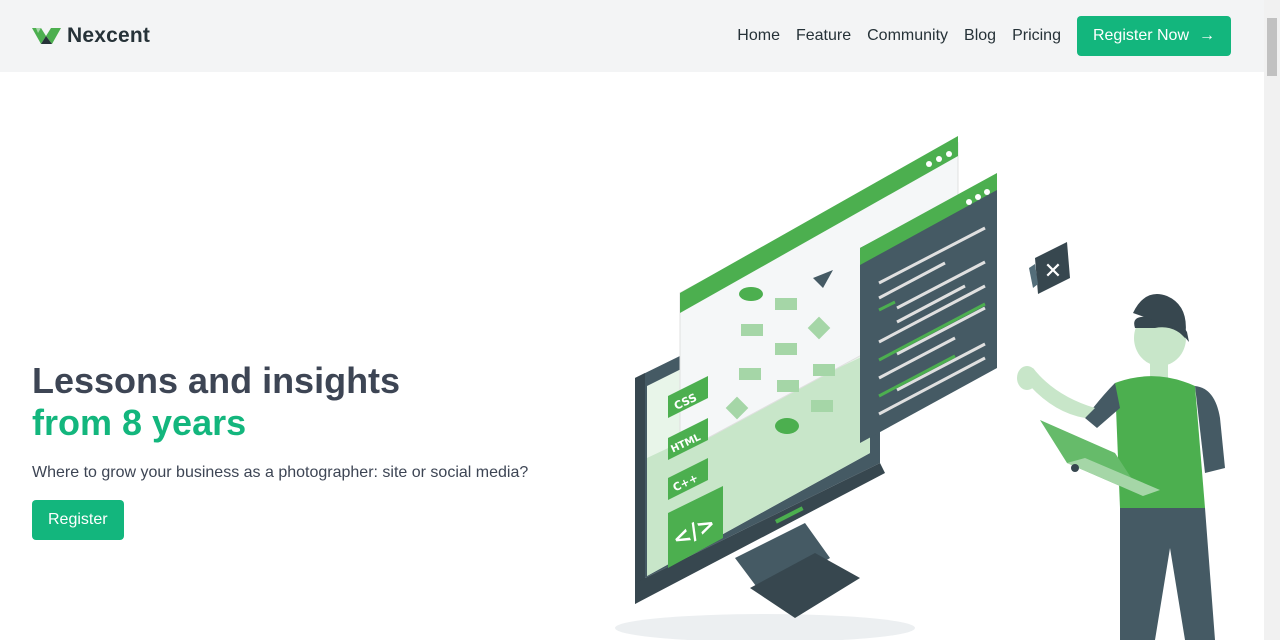 This screenshot has height=640, width=1280. Describe the element at coordinates (1272, 320) in the screenshot. I see `vertical-scrollbar` at that location.